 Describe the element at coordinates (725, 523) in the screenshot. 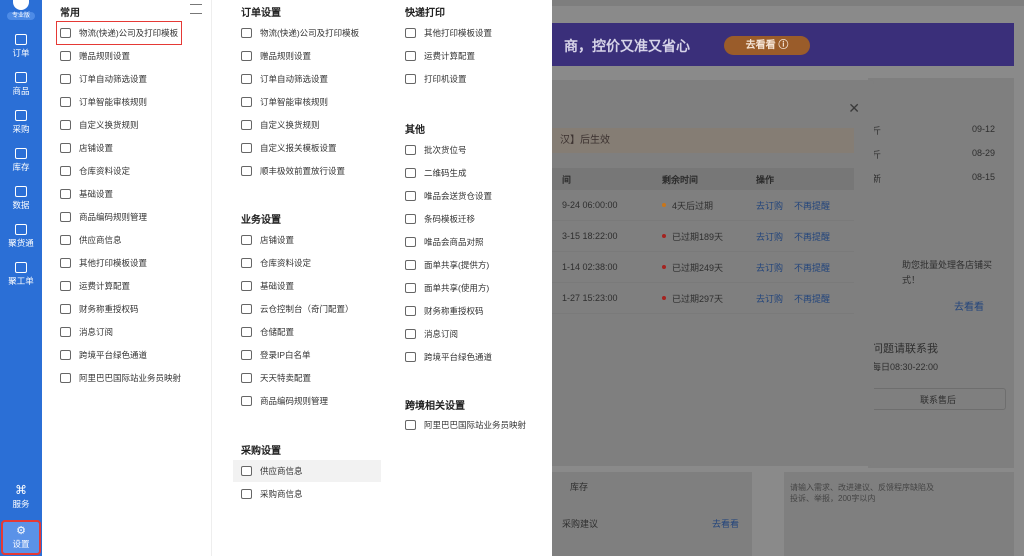

I see `goto-link: 去看看` at that location.